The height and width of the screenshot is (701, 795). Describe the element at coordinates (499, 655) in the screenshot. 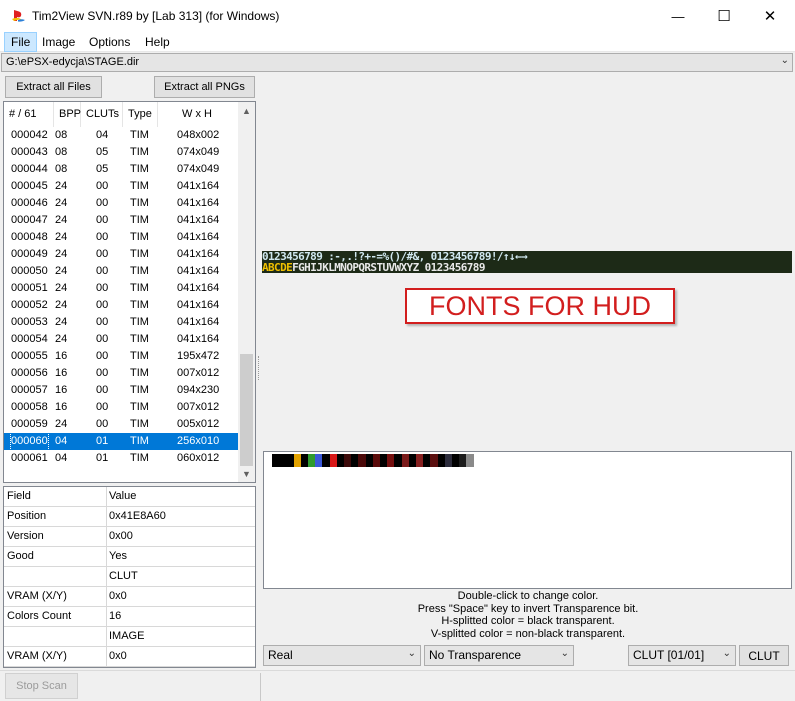

I see `transparence-select: No Transparence ⌄` at that location.